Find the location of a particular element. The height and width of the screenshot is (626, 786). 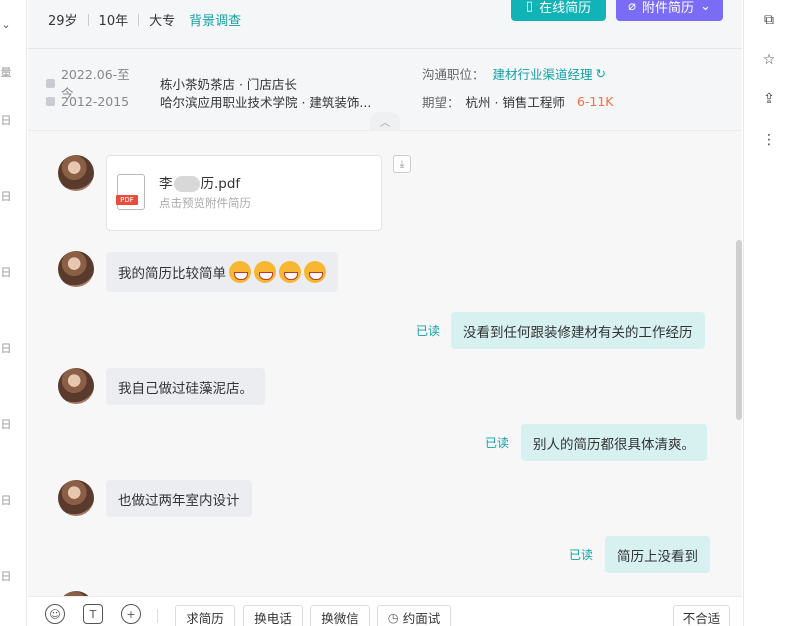

collapse-header-button: ︿ is located at coordinates (385, 121).